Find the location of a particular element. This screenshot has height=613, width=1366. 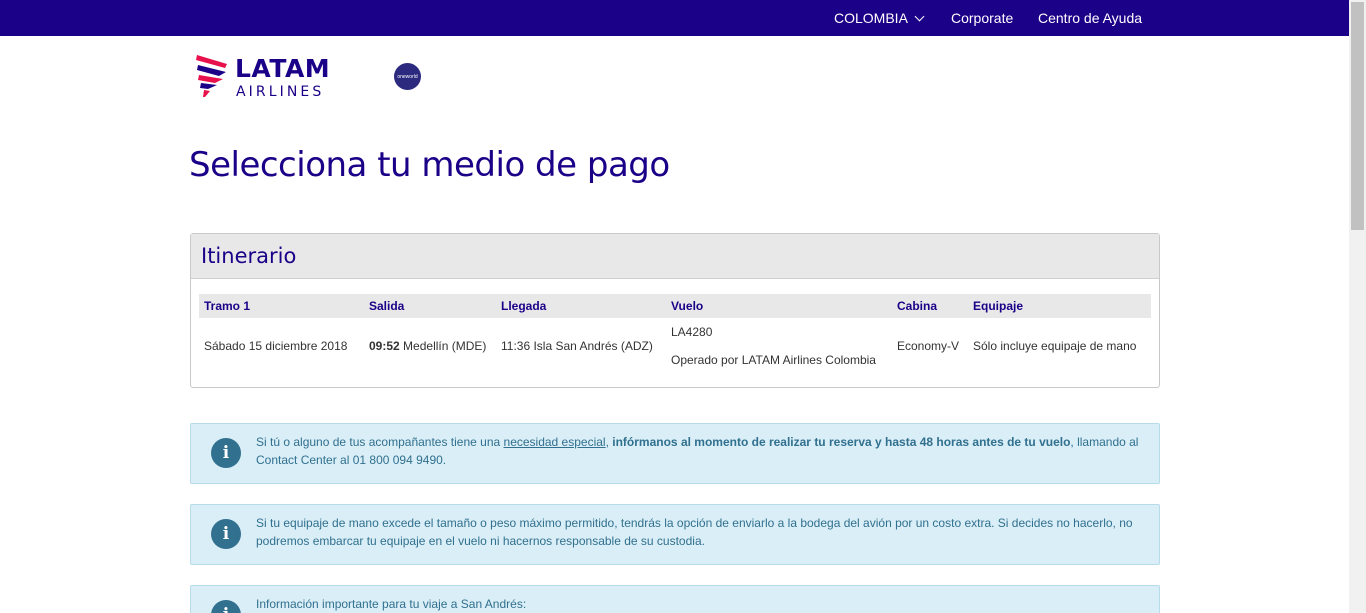

cell-baggage: Sólo incluye equipaje de mano is located at coordinates (1055, 346).